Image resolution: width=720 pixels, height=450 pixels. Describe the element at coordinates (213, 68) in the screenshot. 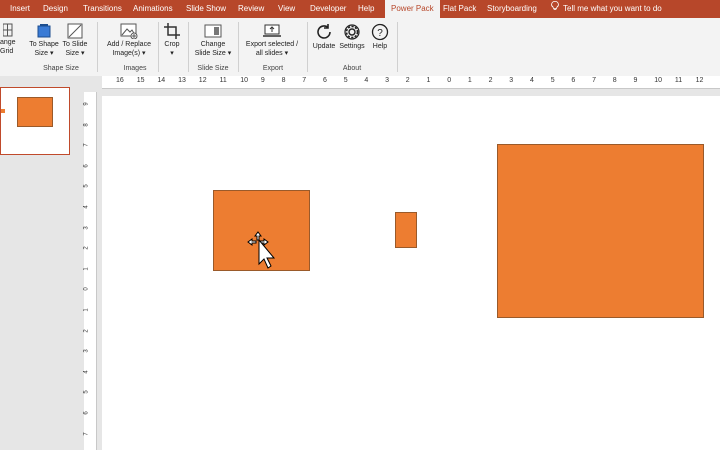

I see `group-label-slide-size: Slide Size` at that location.